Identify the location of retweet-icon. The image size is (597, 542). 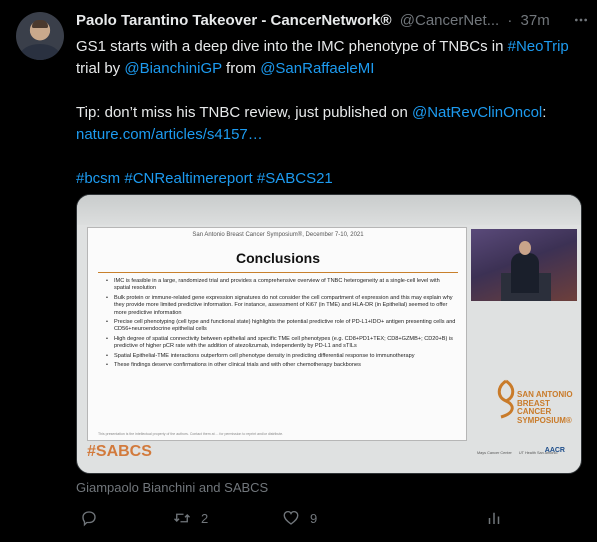
(182, 518).